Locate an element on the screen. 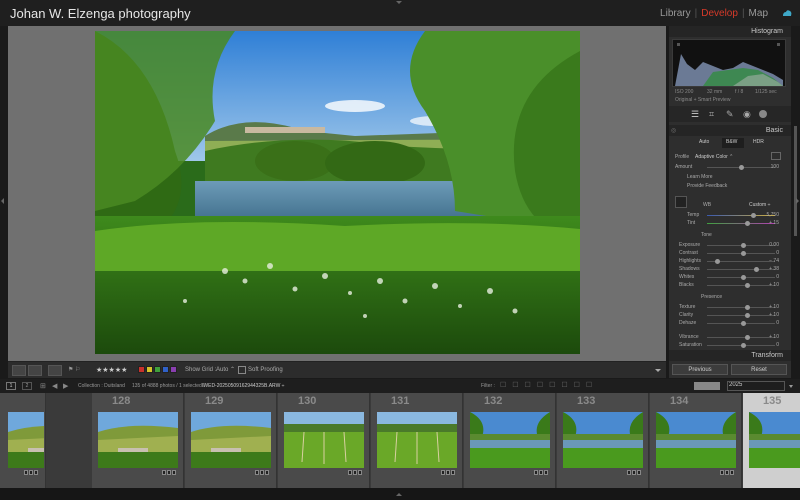  saturation-slider is located at coordinates (741, 345).